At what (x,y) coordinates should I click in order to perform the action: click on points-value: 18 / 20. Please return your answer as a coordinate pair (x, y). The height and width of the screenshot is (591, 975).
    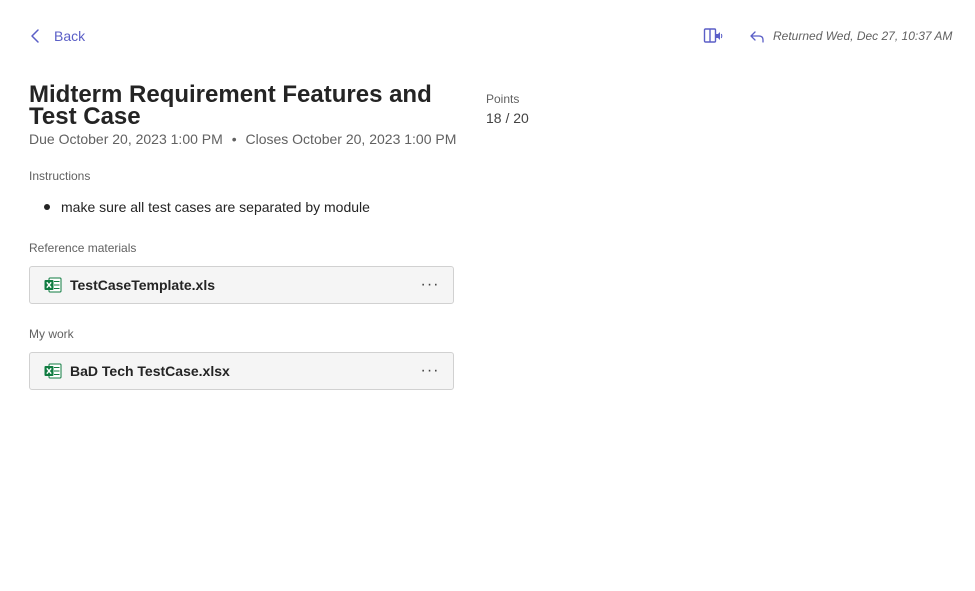
    Looking at the image, I should click on (507, 118).